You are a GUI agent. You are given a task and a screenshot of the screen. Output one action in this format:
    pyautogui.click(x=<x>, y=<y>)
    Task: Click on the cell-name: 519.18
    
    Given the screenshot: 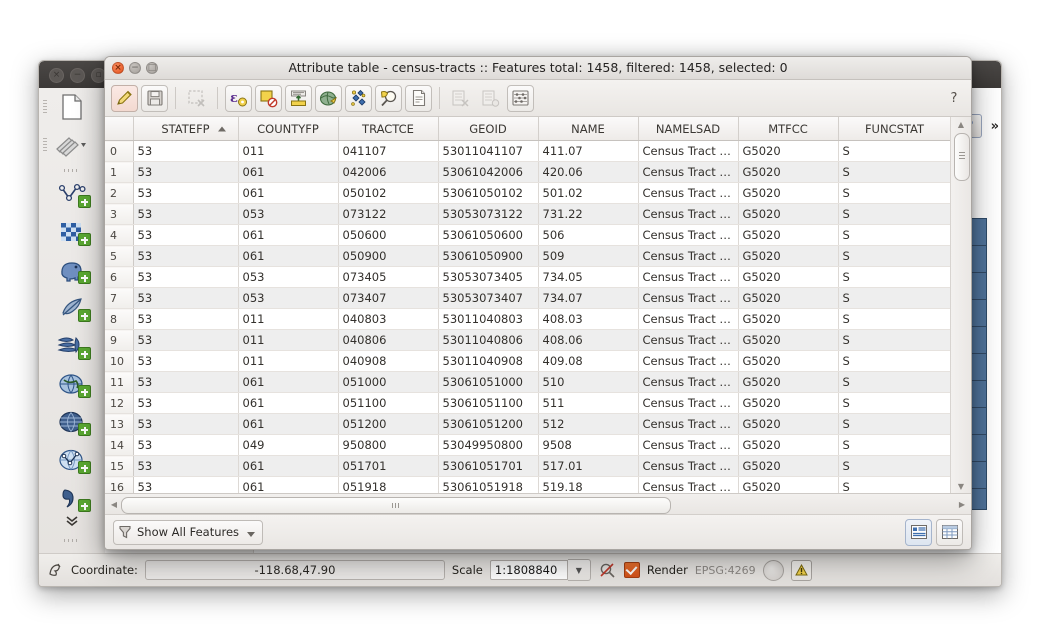 What is the action you would take?
    pyautogui.click(x=588, y=484)
    